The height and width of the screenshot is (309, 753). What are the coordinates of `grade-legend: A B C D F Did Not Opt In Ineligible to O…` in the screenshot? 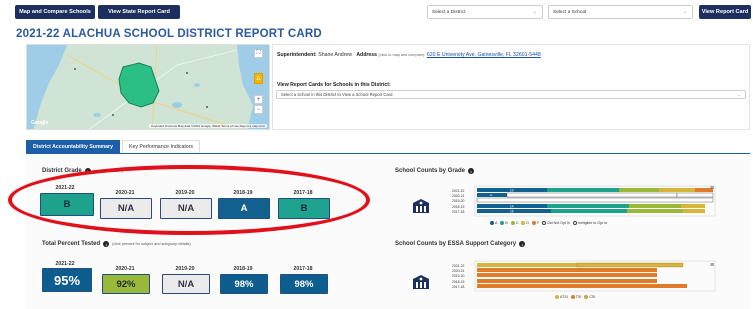 It's located at (548, 223).